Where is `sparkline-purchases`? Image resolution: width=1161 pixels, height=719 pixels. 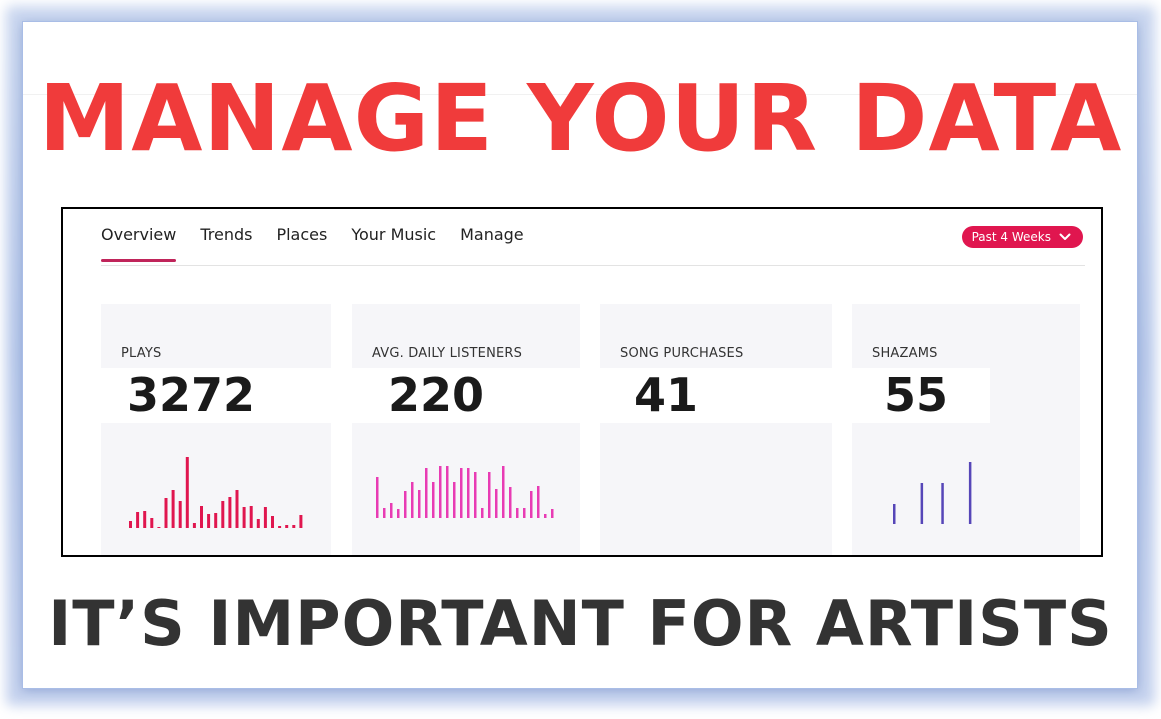 sparkline-purchases is located at coordinates (716, 489).